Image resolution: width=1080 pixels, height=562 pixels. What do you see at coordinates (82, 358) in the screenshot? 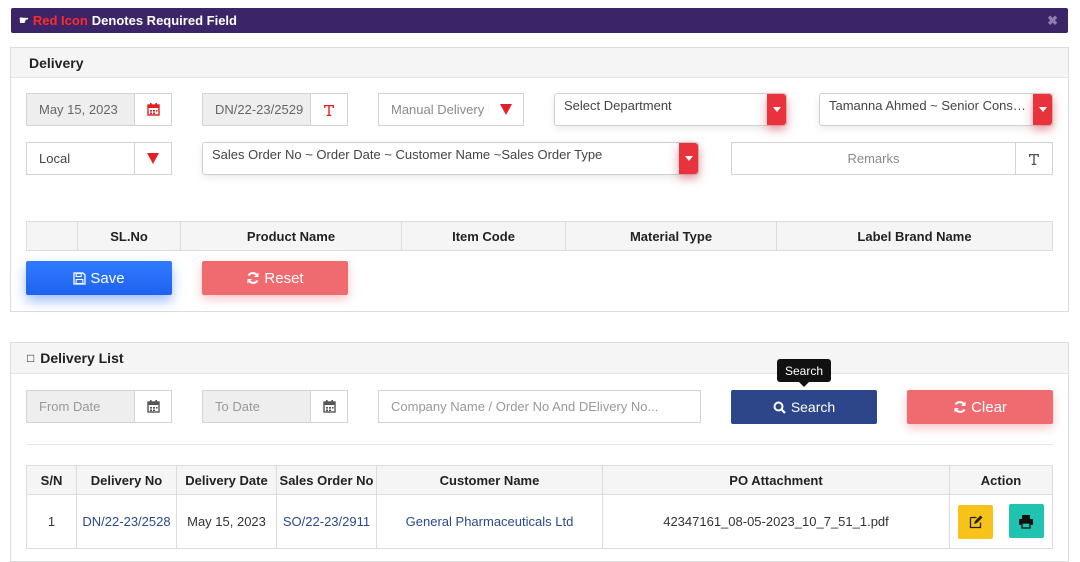
I see `delivery-list-title: Delivery List` at bounding box center [82, 358].